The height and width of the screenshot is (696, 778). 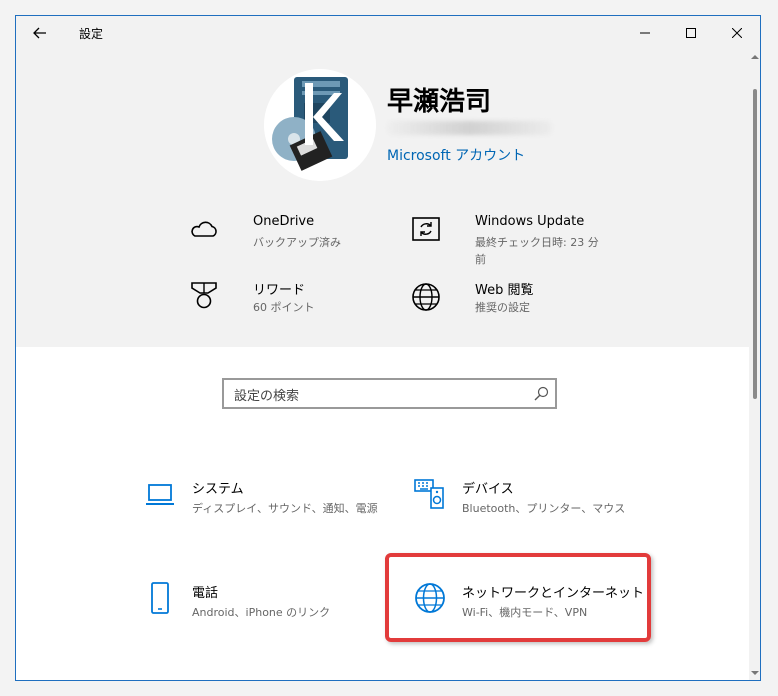 I want to click on close-icon, so click(x=737, y=32).